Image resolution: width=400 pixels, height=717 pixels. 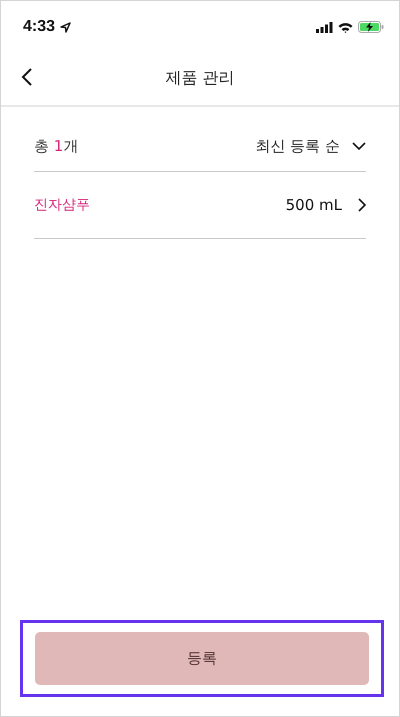 What do you see at coordinates (324, 27) in the screenshot?
I see `signal-icon` at bounding box center [324, 27].